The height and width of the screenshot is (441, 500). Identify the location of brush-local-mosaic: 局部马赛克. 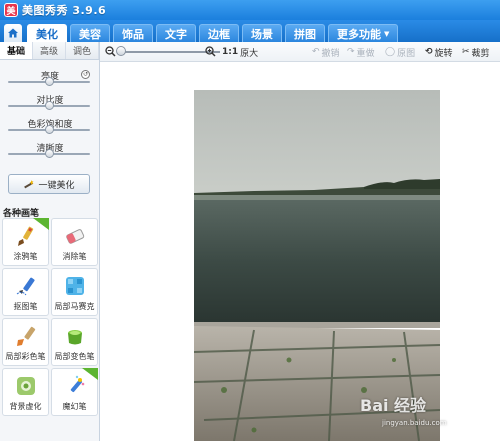
(74, 292).